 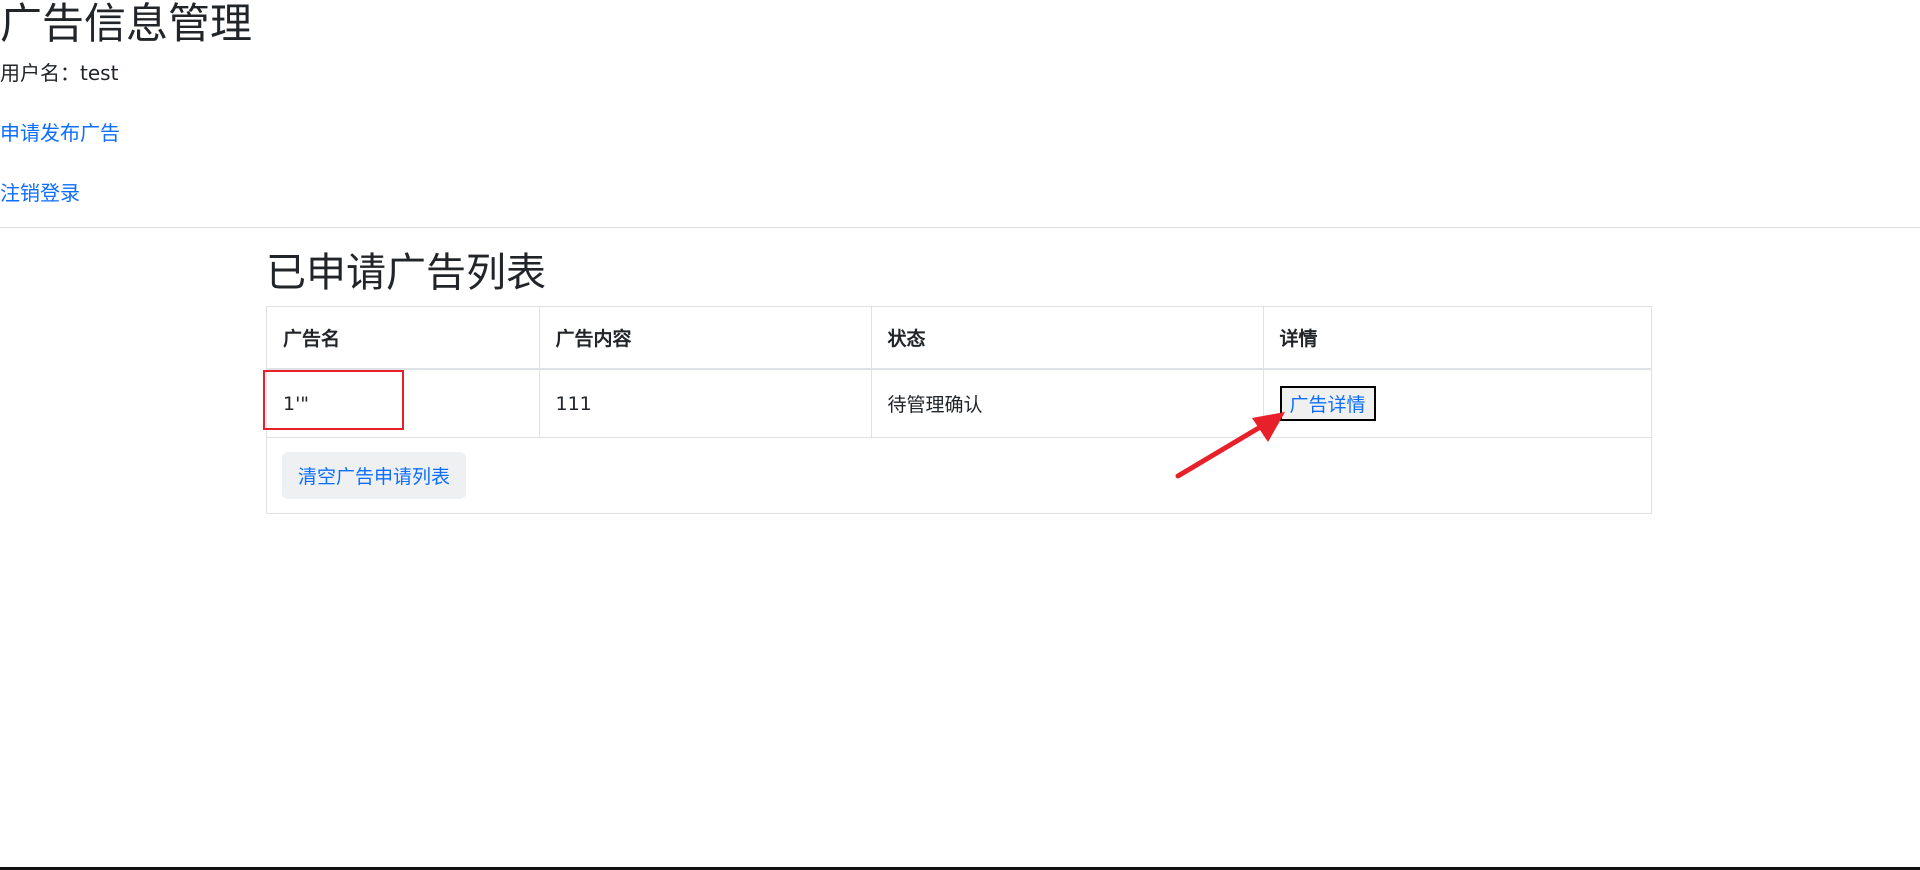 What do you see at coordinates (406, 273) in the screenshot?
I see `ad-list-title: 已申请广告列表` at bounding box center [406, 273].